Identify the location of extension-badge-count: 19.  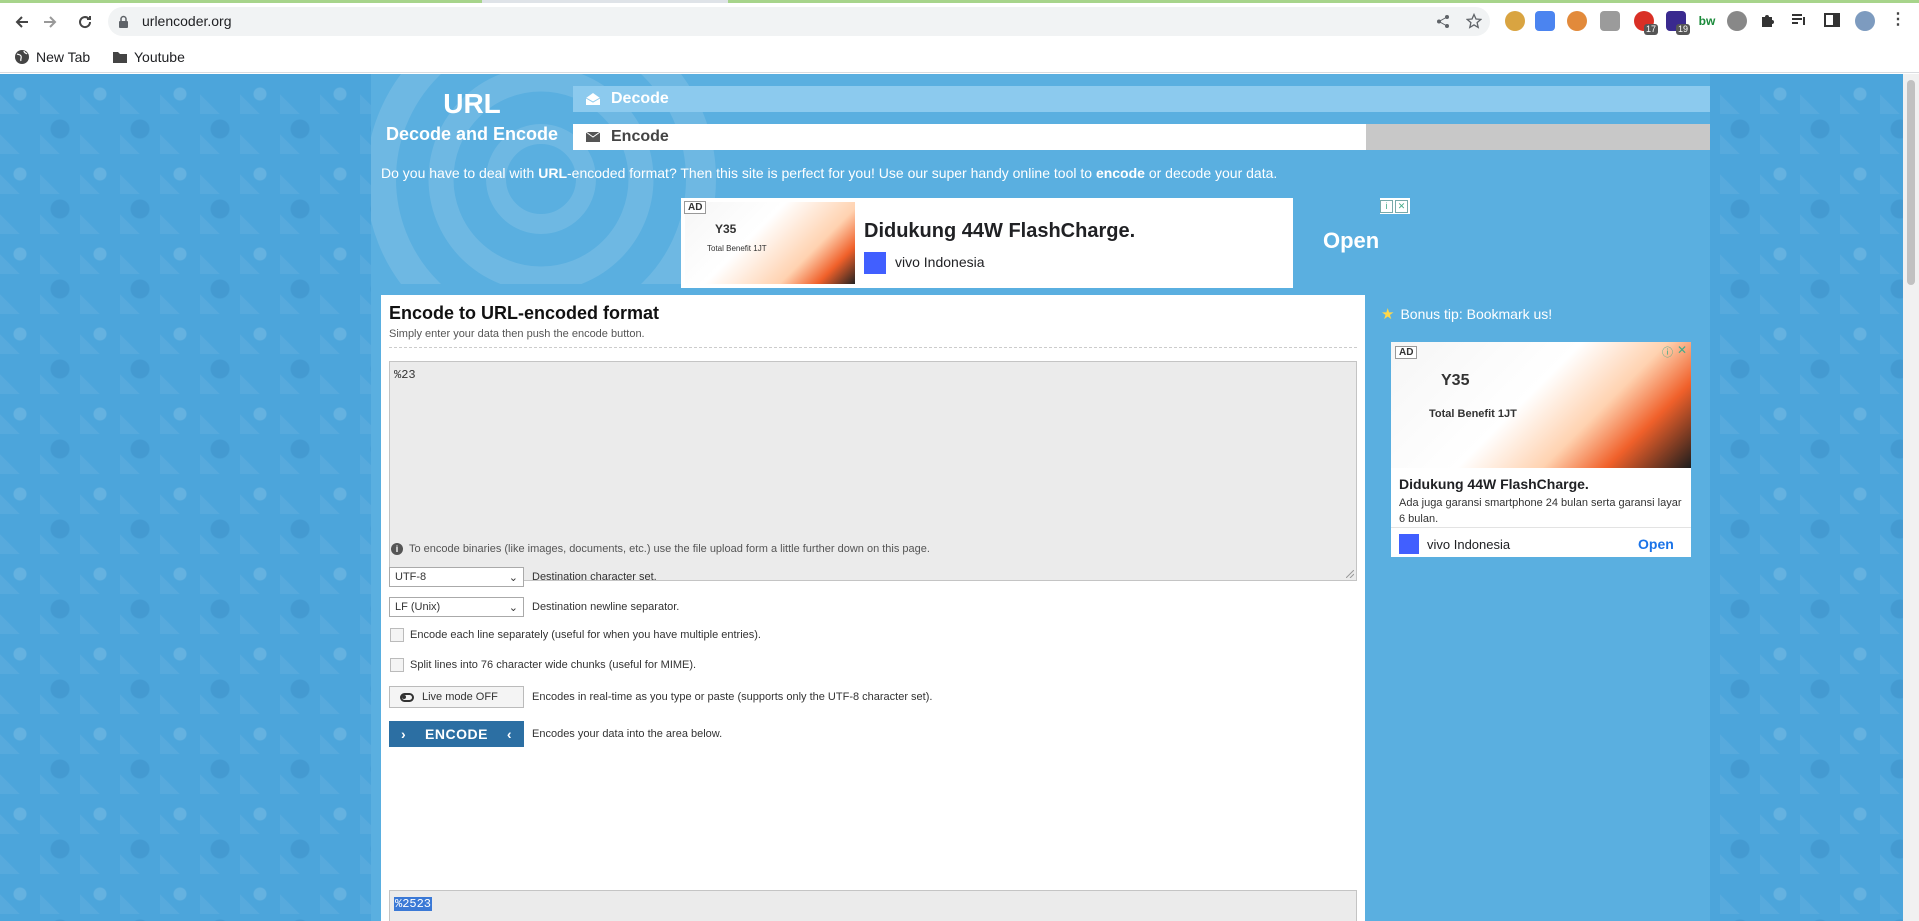
(1682, 29).